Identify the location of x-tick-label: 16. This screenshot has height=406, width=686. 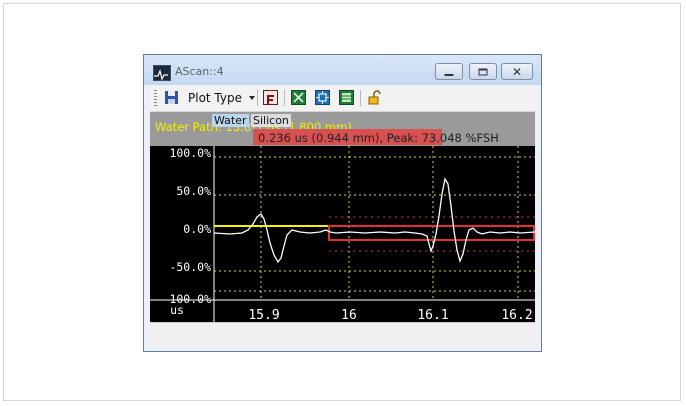
(349, 315).